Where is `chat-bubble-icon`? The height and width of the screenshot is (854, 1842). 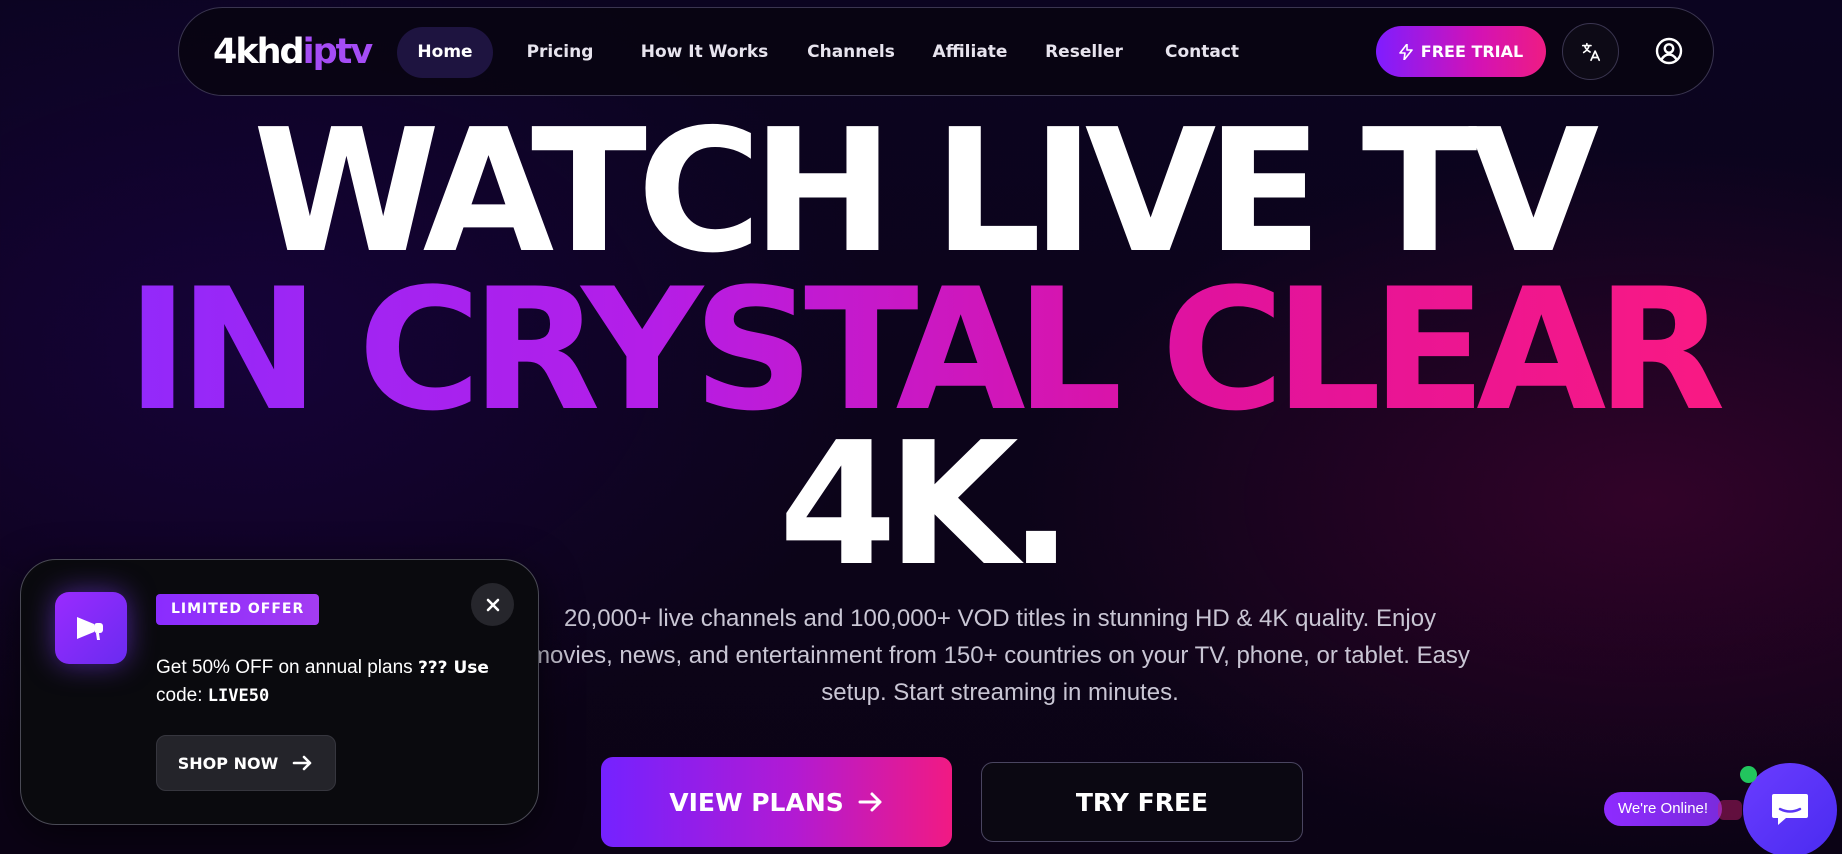
chat-bubble-icon is located at coordinates (1790, 809).